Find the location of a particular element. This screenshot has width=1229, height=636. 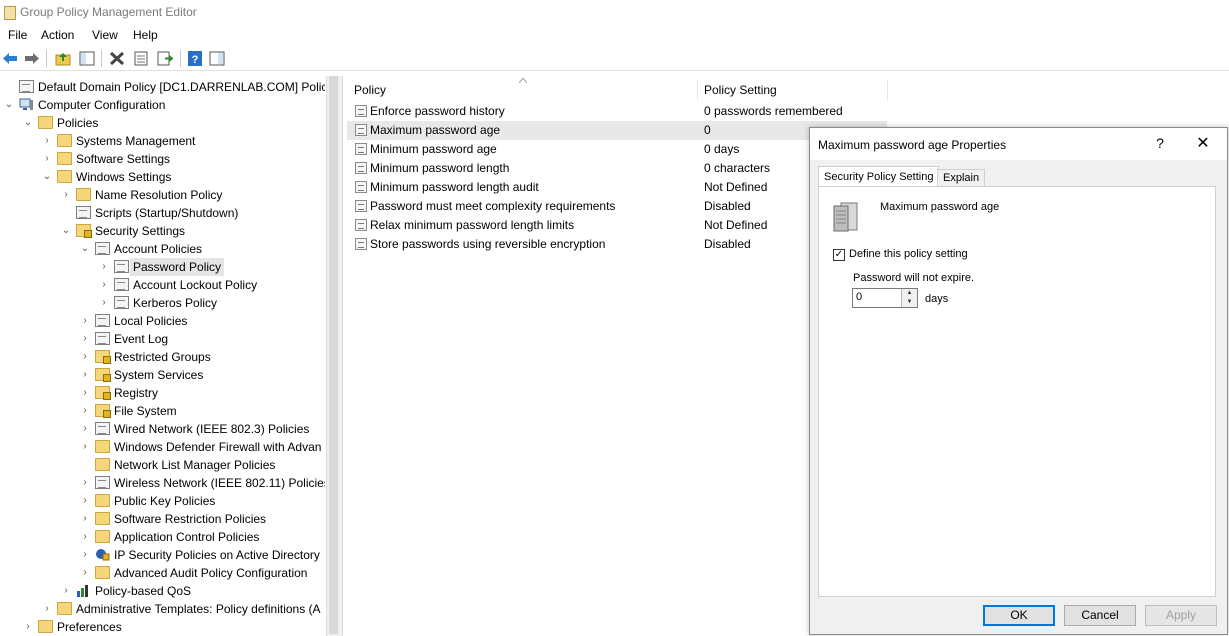

tree-node-label: Software Settings is located at coordinates (123, 159).